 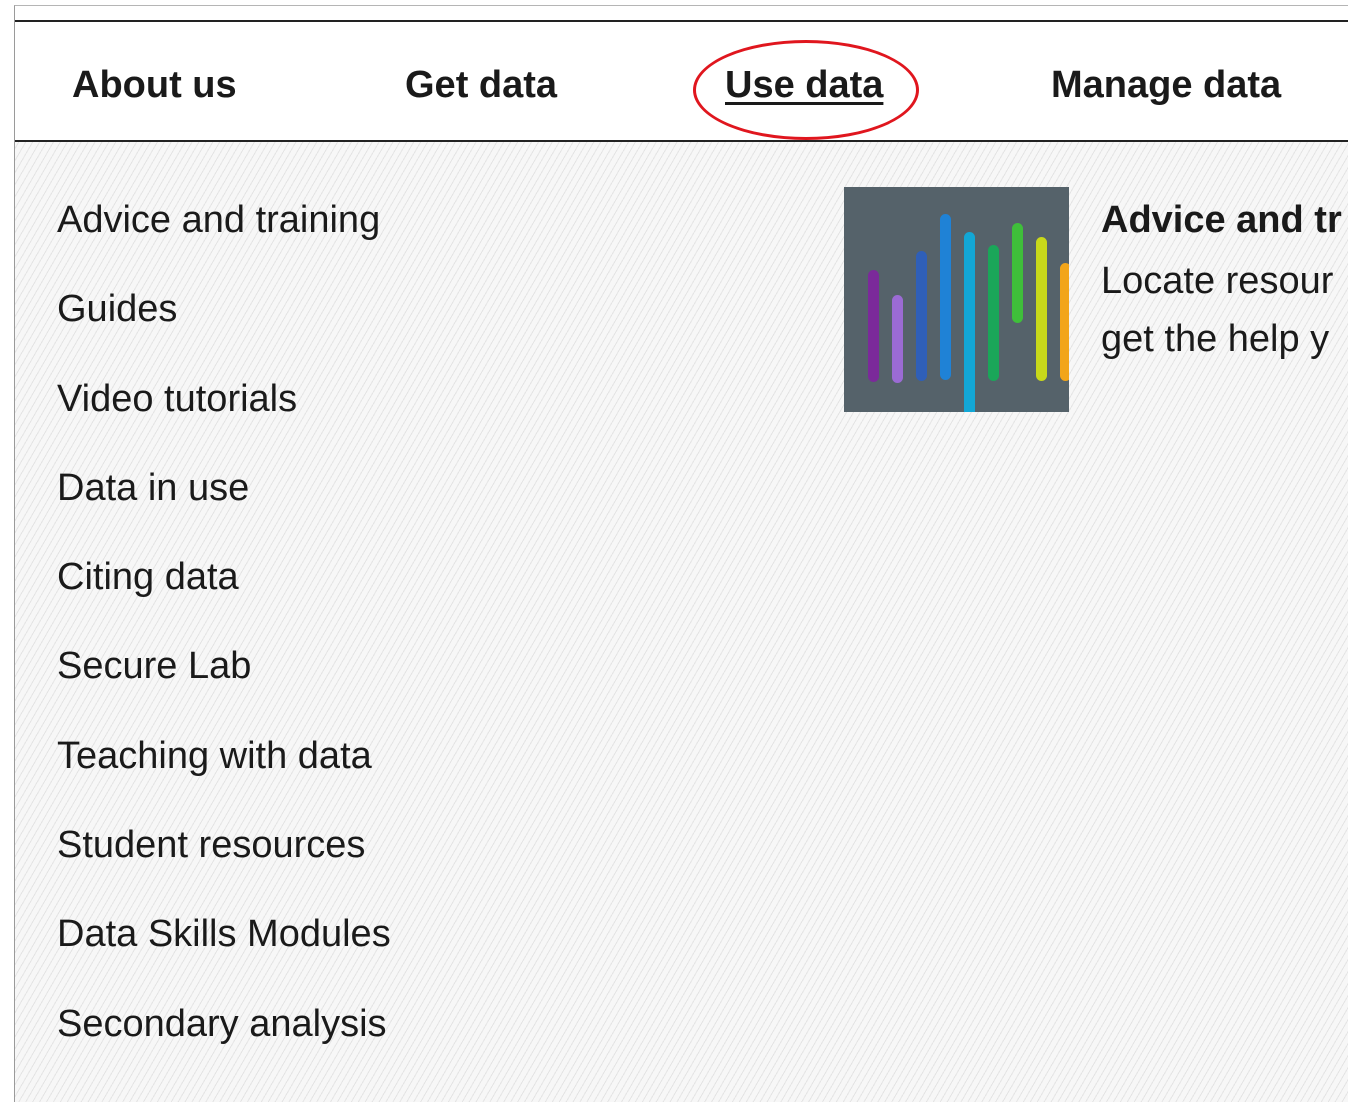 I want to click on menu-link-secure-lab: Secure Lab, so click(x=154, y=666).